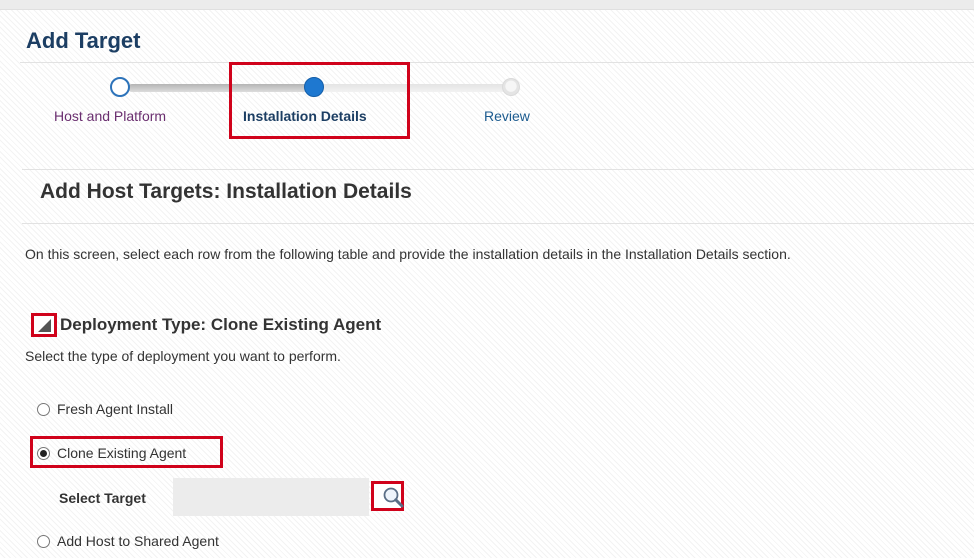 Image resolution: width=974 pixels, height=558 pixels. I want to click on disclosure-triangle-icon, so click(44, 325).